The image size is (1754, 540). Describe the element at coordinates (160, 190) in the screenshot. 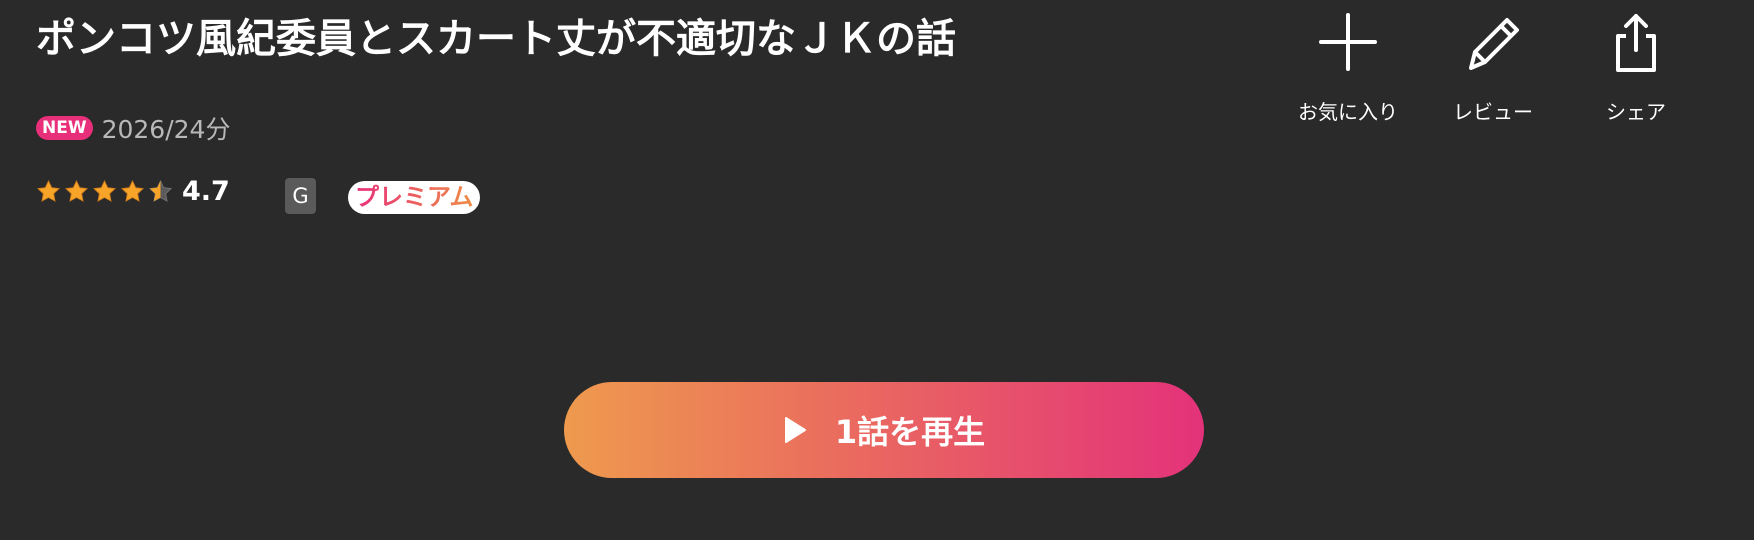

I see `half-star-icon` at that location.